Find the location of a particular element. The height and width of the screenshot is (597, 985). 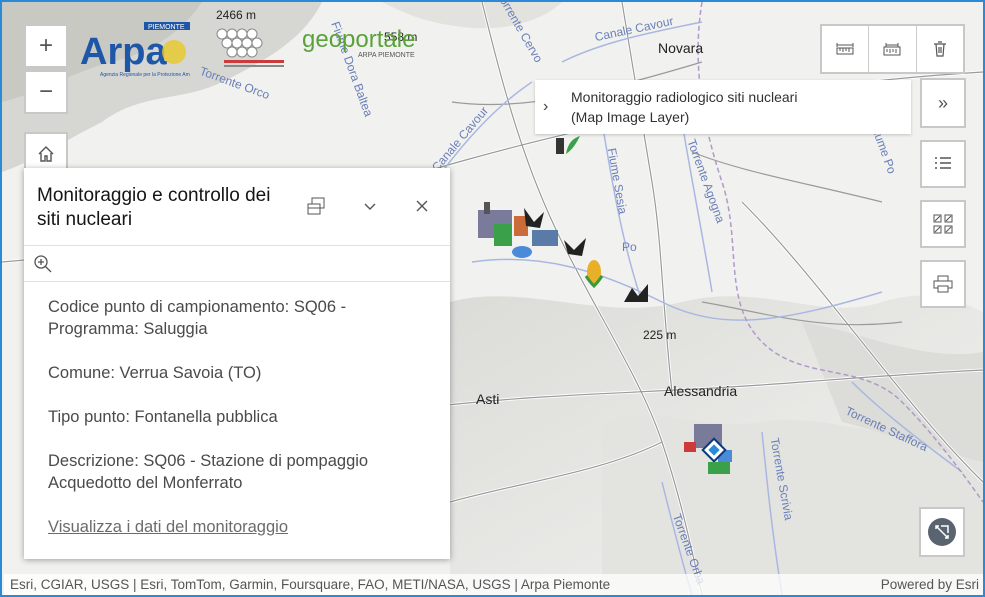

clear-measurement-button is located at coordinates (940, 49).